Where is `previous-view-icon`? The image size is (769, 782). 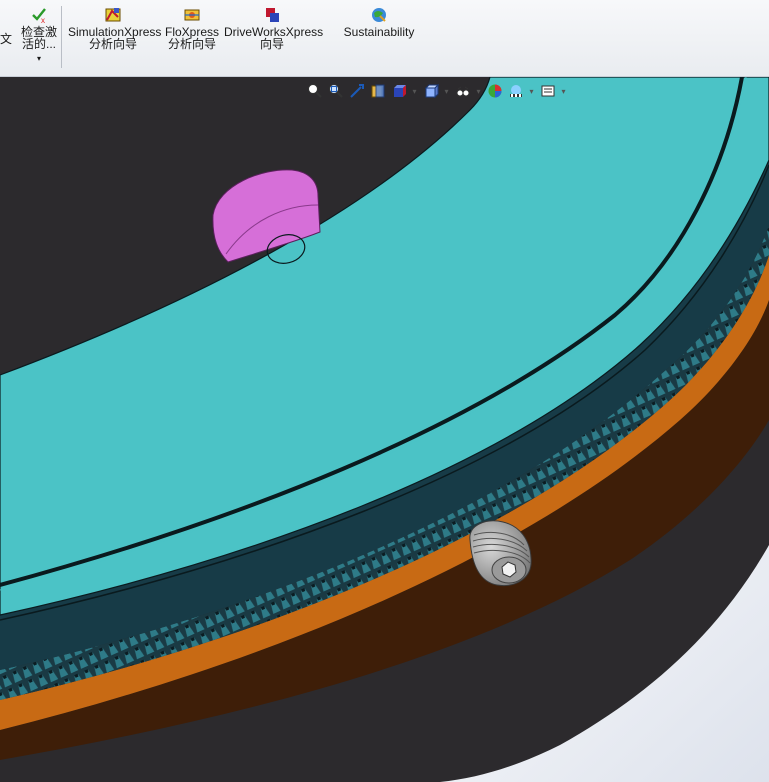
previous-view-icon is located at coordinates (356, 91).